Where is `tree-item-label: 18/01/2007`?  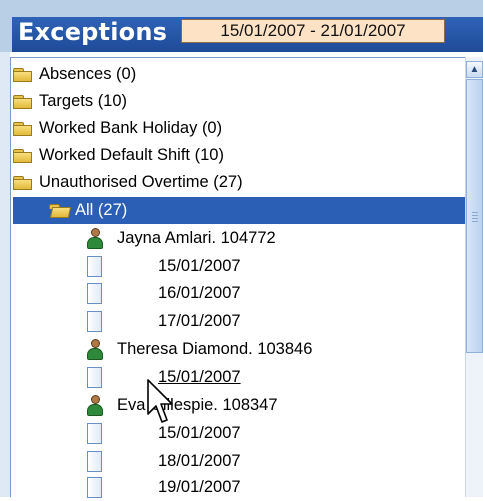 tree-item-label: 18/01/2007 is located at coordinates (199, 461).